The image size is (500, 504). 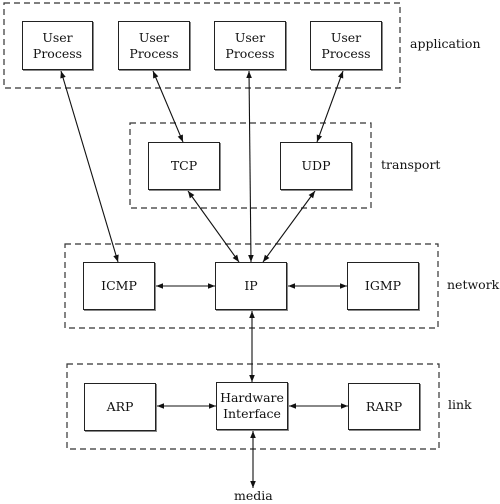 I want to click on arrow-up2-tcp, so click(x=168, y=106).